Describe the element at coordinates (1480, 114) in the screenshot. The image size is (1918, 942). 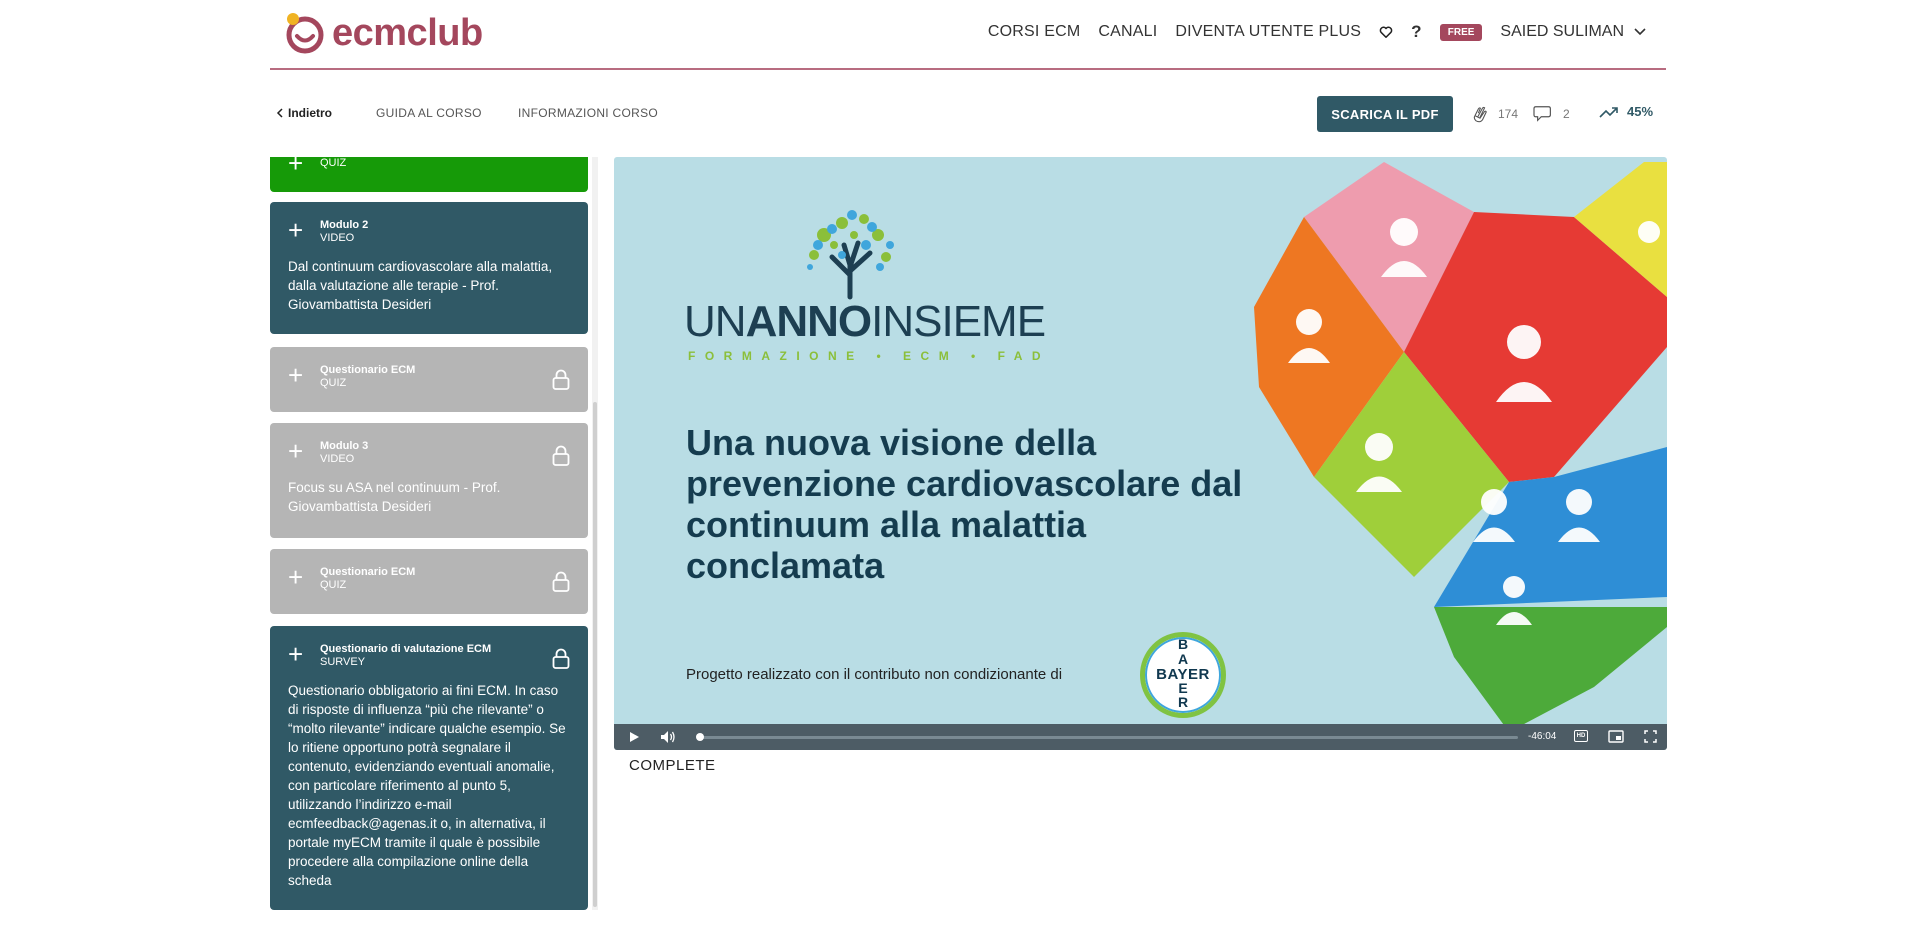
I see `clap-icon` at that location.